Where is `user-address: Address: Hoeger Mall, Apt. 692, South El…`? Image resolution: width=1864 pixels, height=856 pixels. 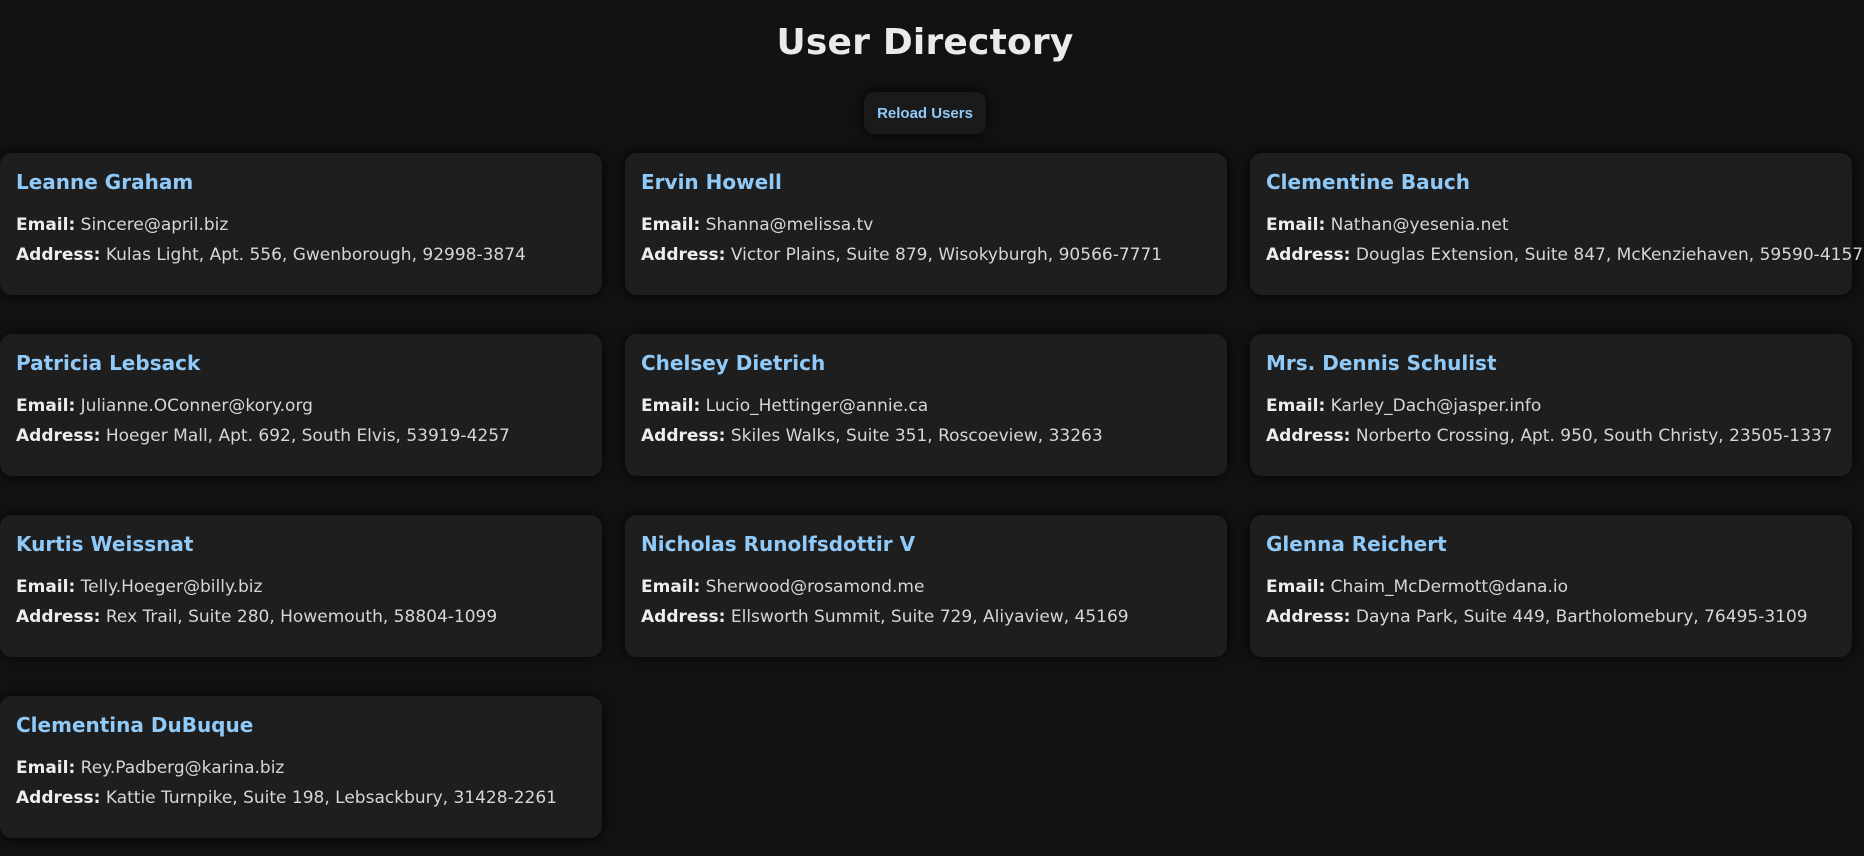 user-address: Address: Hoeger Mall, Apt. 692, South El… is located at coordinates (301, 436).